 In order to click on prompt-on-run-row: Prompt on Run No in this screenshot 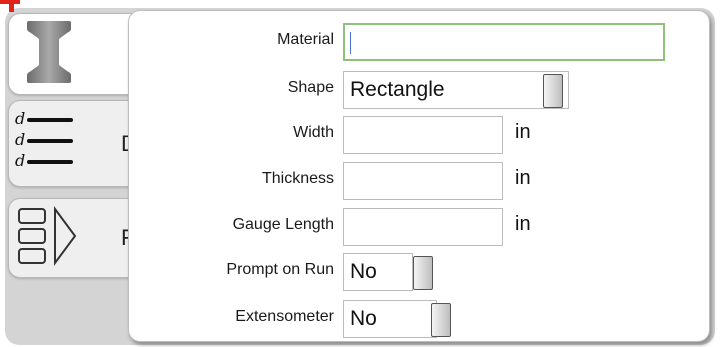, I will do `click(419, 272)`.